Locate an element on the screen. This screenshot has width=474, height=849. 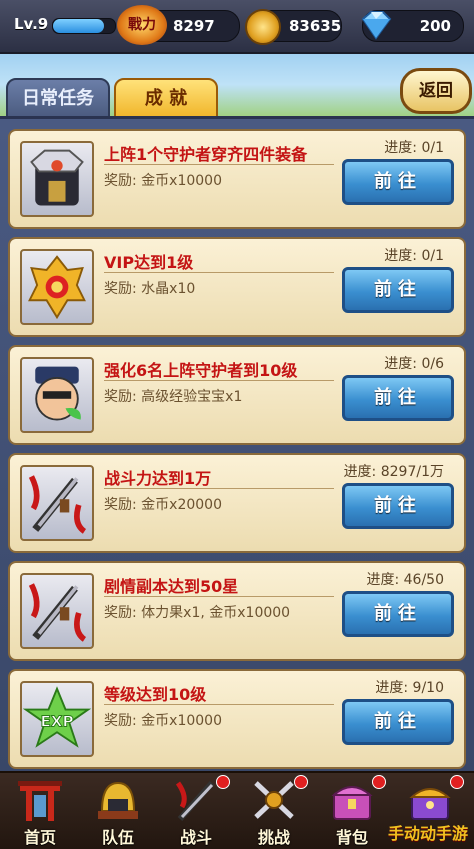
achievement-card: 剧情副本达到50星 奖励: 体力果x1, 金币x10000 进度: 46/50 前往 is located at coordinates (237, 611).